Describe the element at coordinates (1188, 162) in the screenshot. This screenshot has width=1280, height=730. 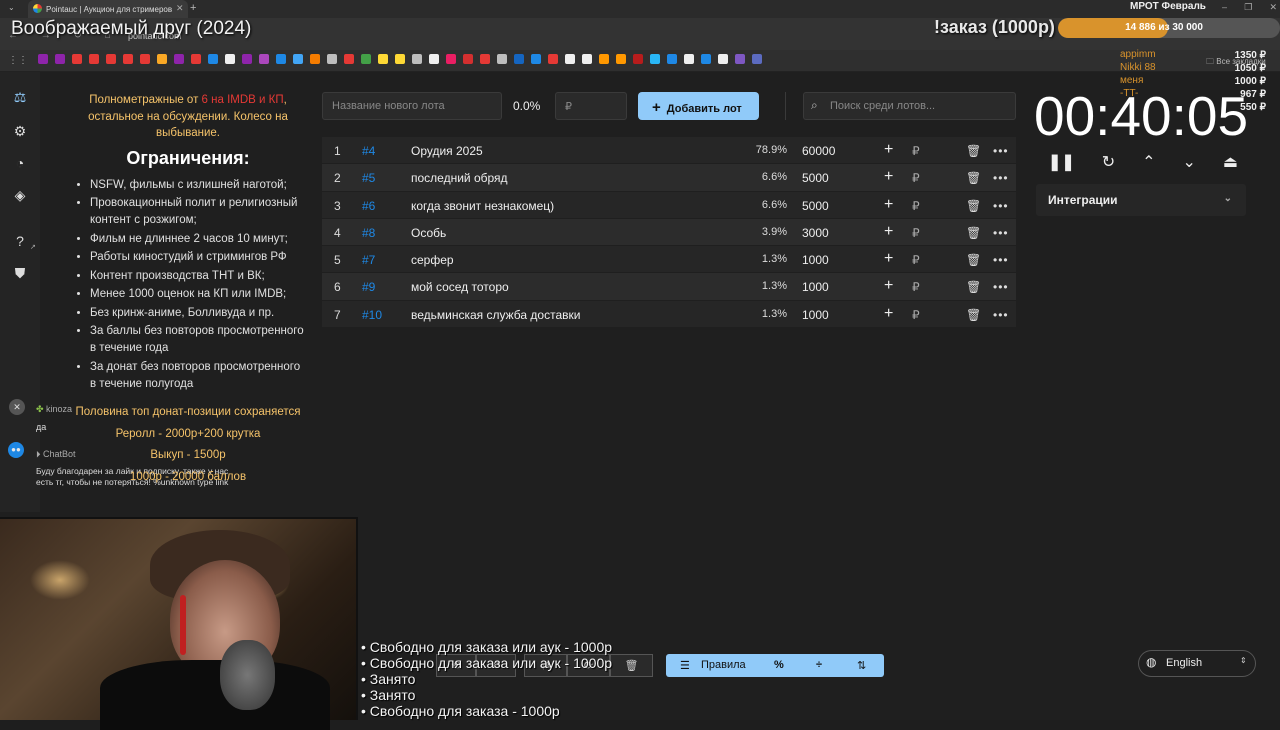
I see `chevron-down-icon: ⌄` at that location.